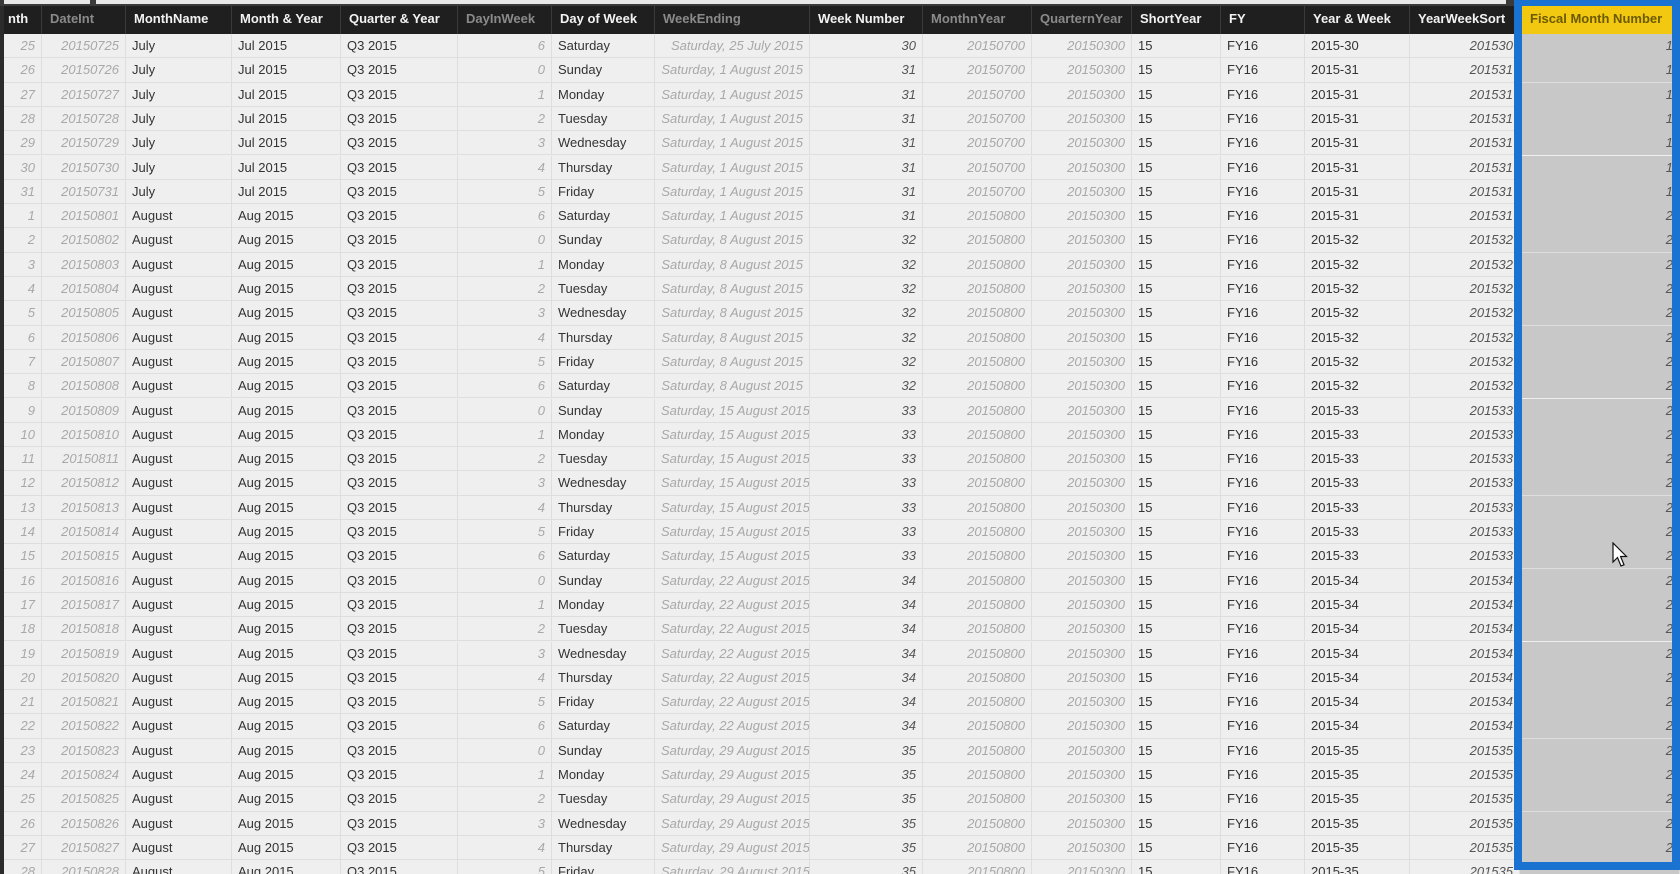 The image size is (1680, 874). What do you see at coordinates (866, 867) in the screenshot?
I see `cell-weeknumber: 35` at bounding box center [866, 867].